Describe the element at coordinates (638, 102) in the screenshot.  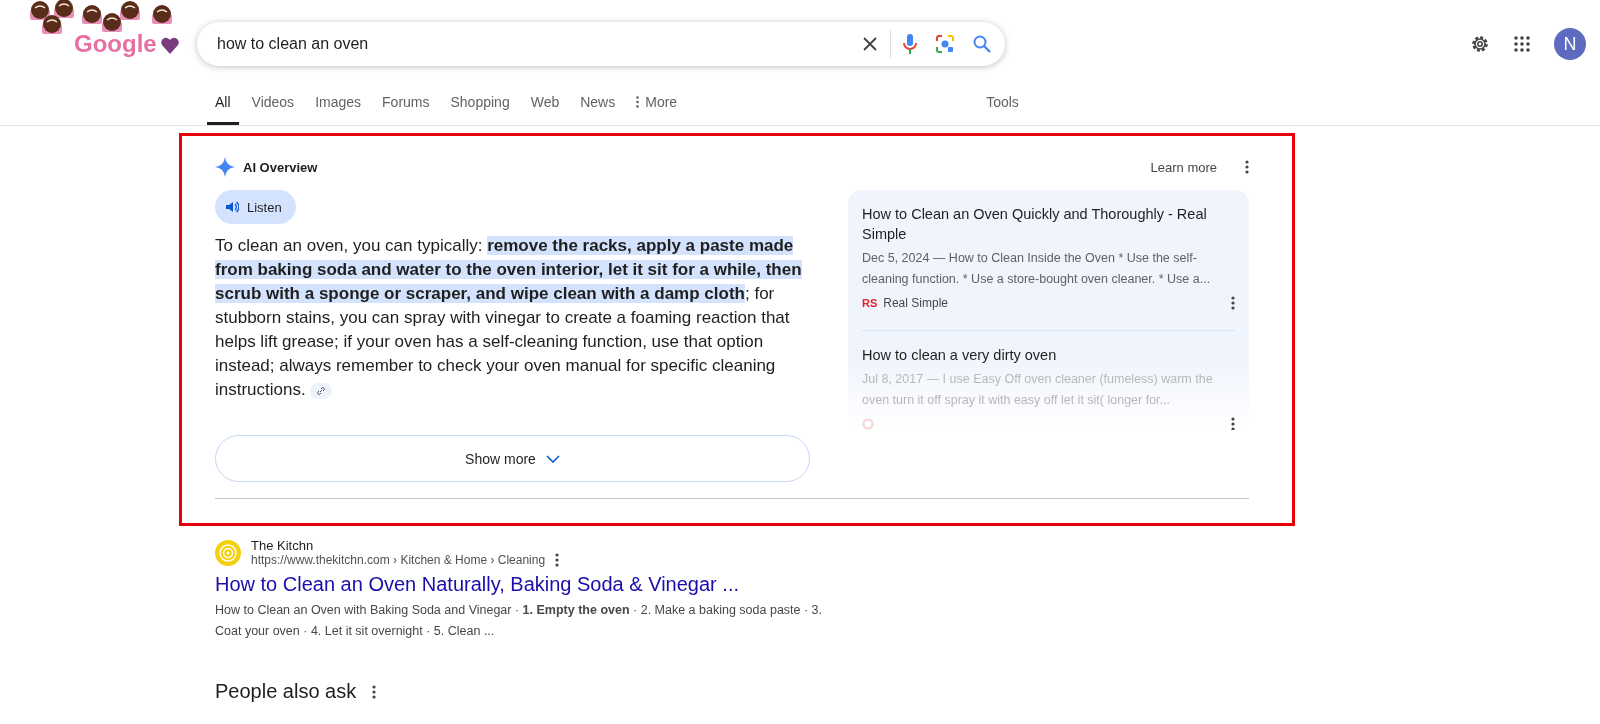
I see `more-vertical-icon` at that location.